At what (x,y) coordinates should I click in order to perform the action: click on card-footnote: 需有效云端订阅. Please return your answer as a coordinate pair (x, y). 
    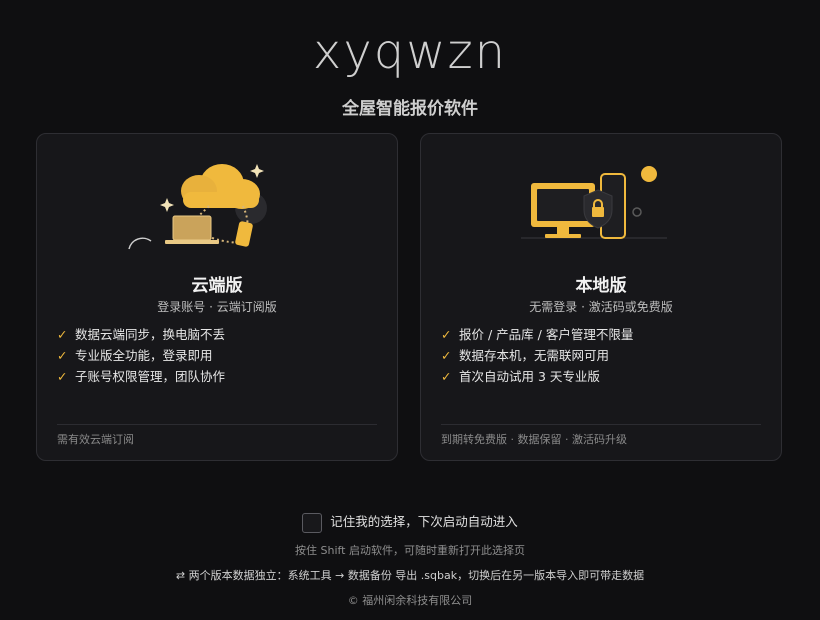
    Looking at the image, I should click on (95, 439).